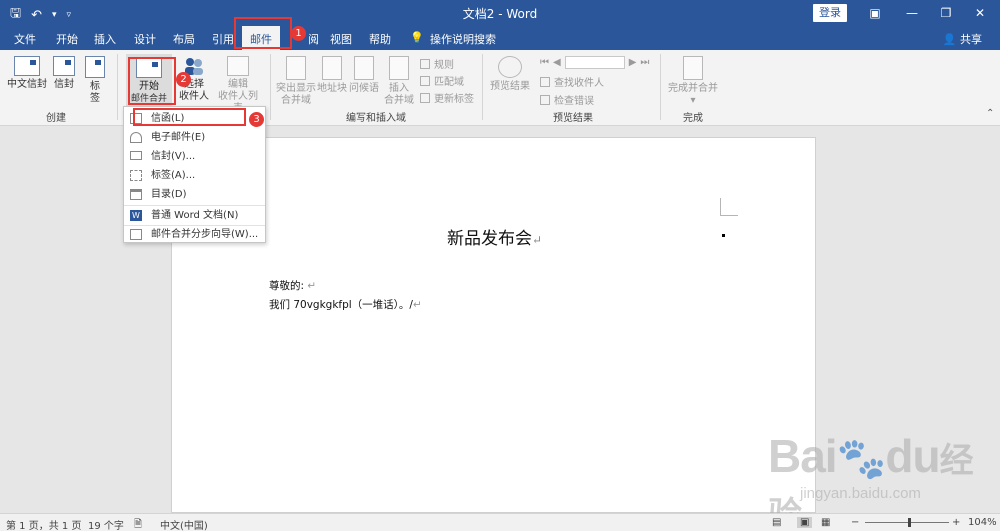 The height and width of the screenshot is (531, 1000). What do you see at coordinates (296, 81) in the screenshot?
I see `highlight-merge-fields-button: 突出显示 合并域` at bounding box center [296, 81].